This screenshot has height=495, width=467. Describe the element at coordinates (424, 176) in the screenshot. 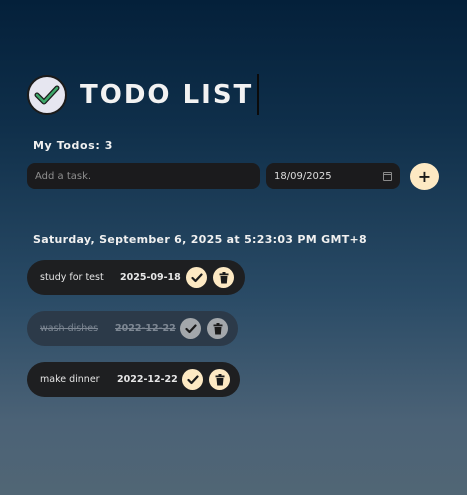

I see `add-task-button: +` at that location.